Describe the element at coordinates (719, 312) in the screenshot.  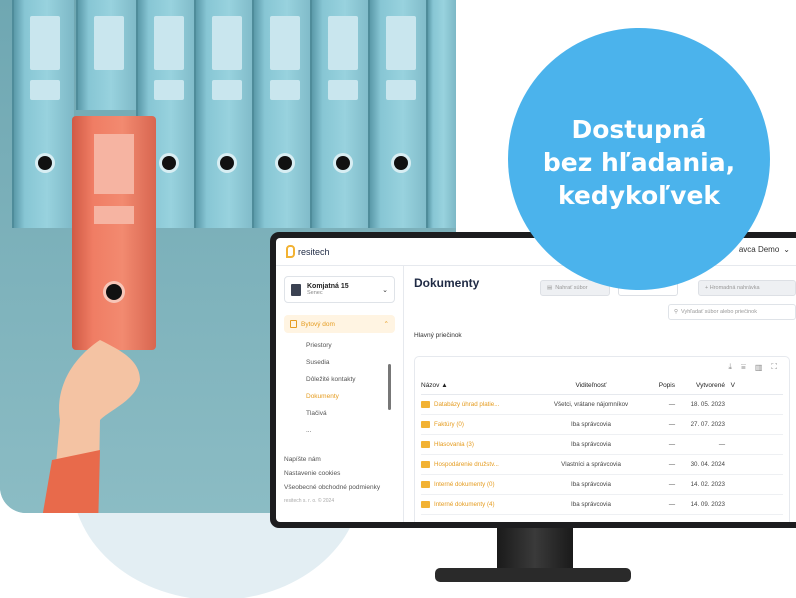
I see `search-placeholder: Vyhľadať súbor alebo priečinok` at that location.